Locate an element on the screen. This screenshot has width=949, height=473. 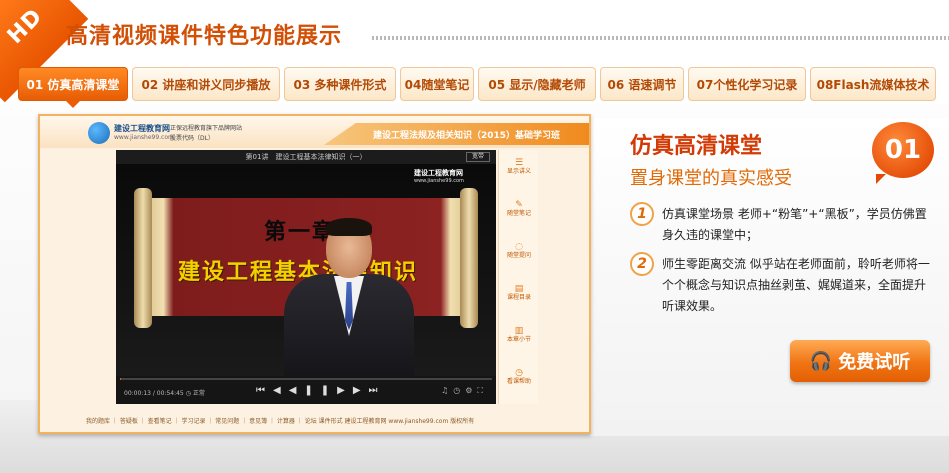
feature-number-badge: 01 is located at coordinates (903, 153).